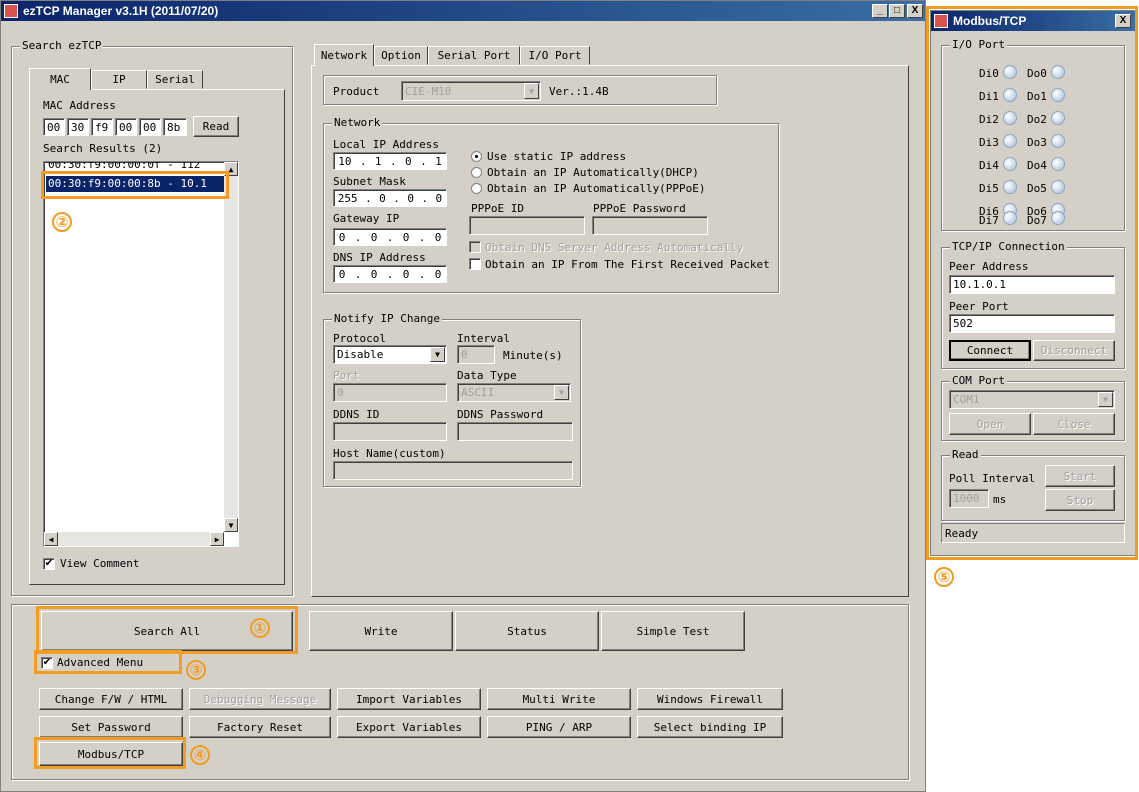 Image resolution: width=1139 pixels, height=792 pixels. I want to click on interval-unit: Minute(s), so click(533, 355).